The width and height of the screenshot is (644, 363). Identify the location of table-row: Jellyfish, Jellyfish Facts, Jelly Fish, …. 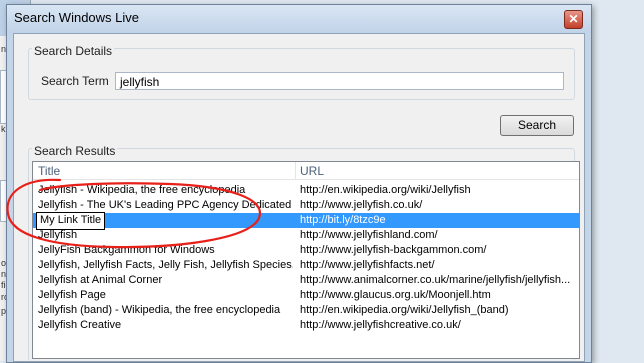
(306, 265).